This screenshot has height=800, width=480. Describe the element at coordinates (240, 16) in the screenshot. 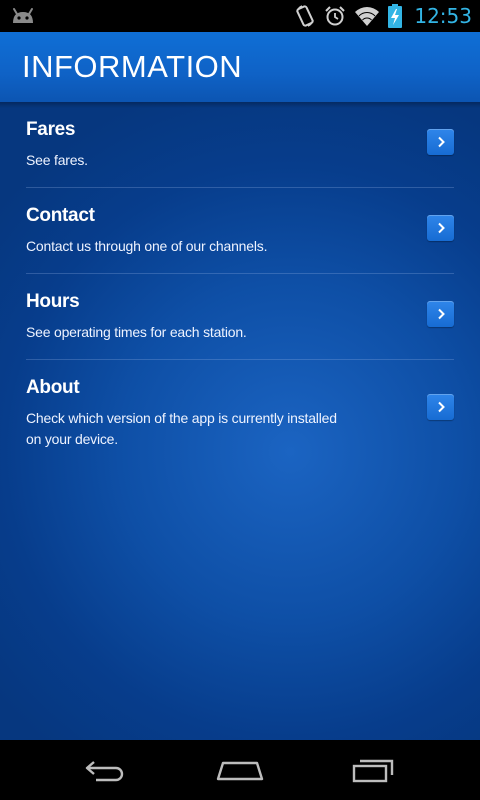

I see `status-bar: 12:53` at that location.